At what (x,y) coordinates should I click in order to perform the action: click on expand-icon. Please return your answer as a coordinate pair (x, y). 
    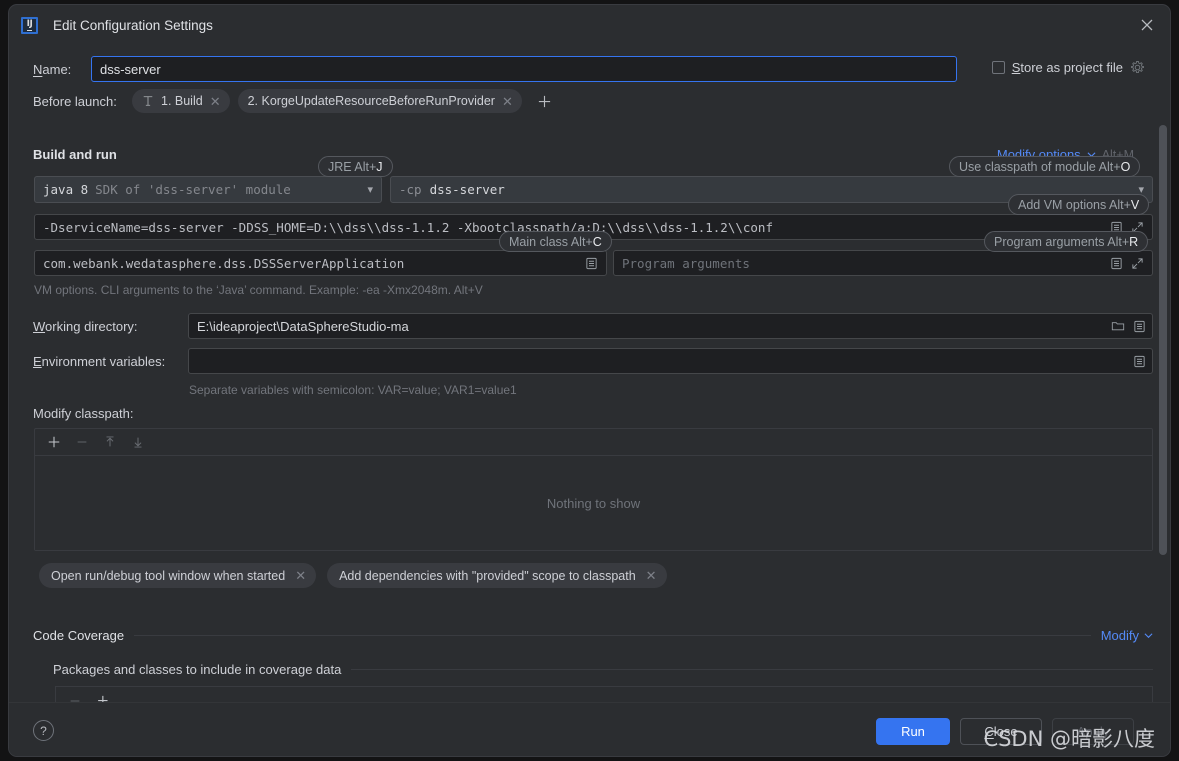
    Looking at the image, I should click on (1137, 263).